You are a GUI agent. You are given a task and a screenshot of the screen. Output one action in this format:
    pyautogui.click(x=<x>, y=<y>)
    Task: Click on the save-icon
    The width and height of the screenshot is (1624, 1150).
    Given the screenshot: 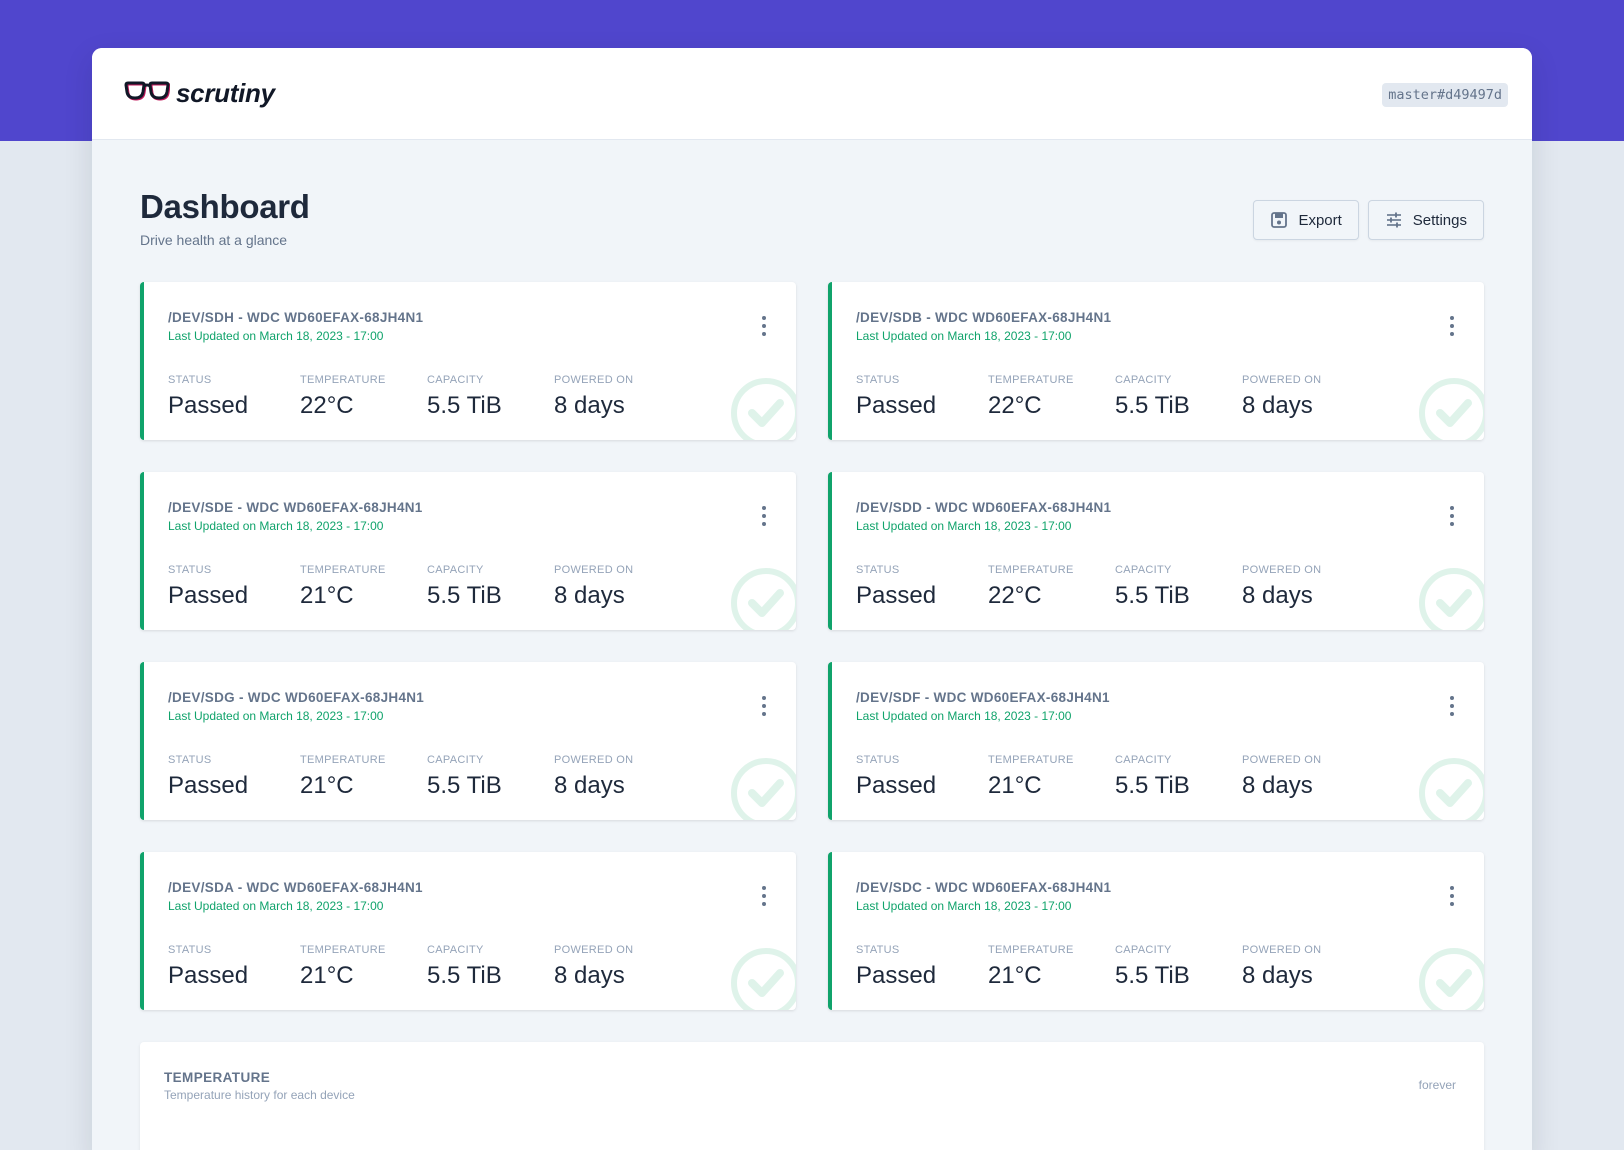 What is the action you would take?
    pyautogui.click(x=1279, y=220)
    